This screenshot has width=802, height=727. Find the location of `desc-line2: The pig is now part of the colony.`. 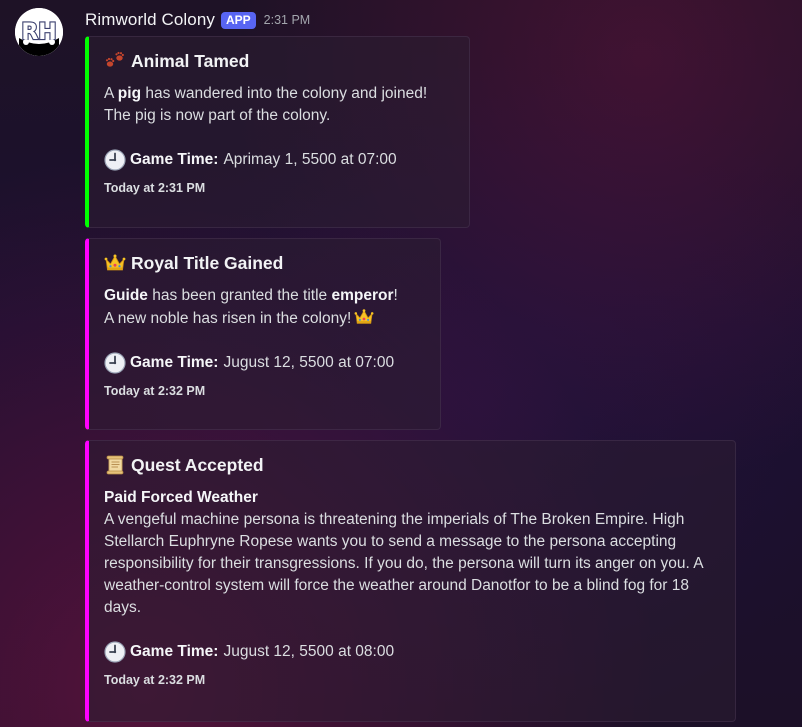

desc-line2: The pig is now part of the colony. is located at coordinates (217, 115).